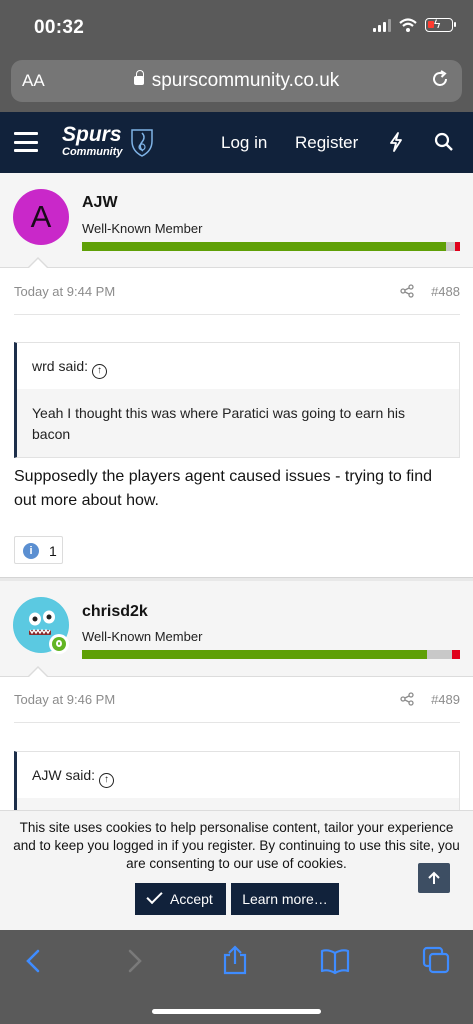 This screenshot has height=1024, width=473. What do you see at coordinates (33, 963) in the screenshot?
I see `back-icon` at bounding box center [33, 963].